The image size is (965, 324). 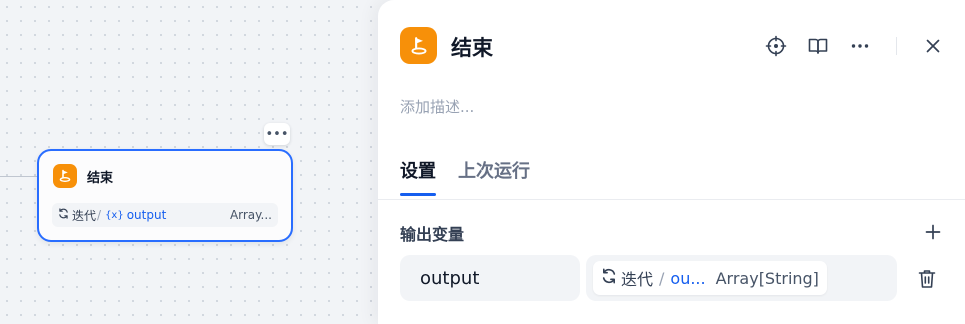 I want to click on node-more-button: •••, so click(x=277, y=134).